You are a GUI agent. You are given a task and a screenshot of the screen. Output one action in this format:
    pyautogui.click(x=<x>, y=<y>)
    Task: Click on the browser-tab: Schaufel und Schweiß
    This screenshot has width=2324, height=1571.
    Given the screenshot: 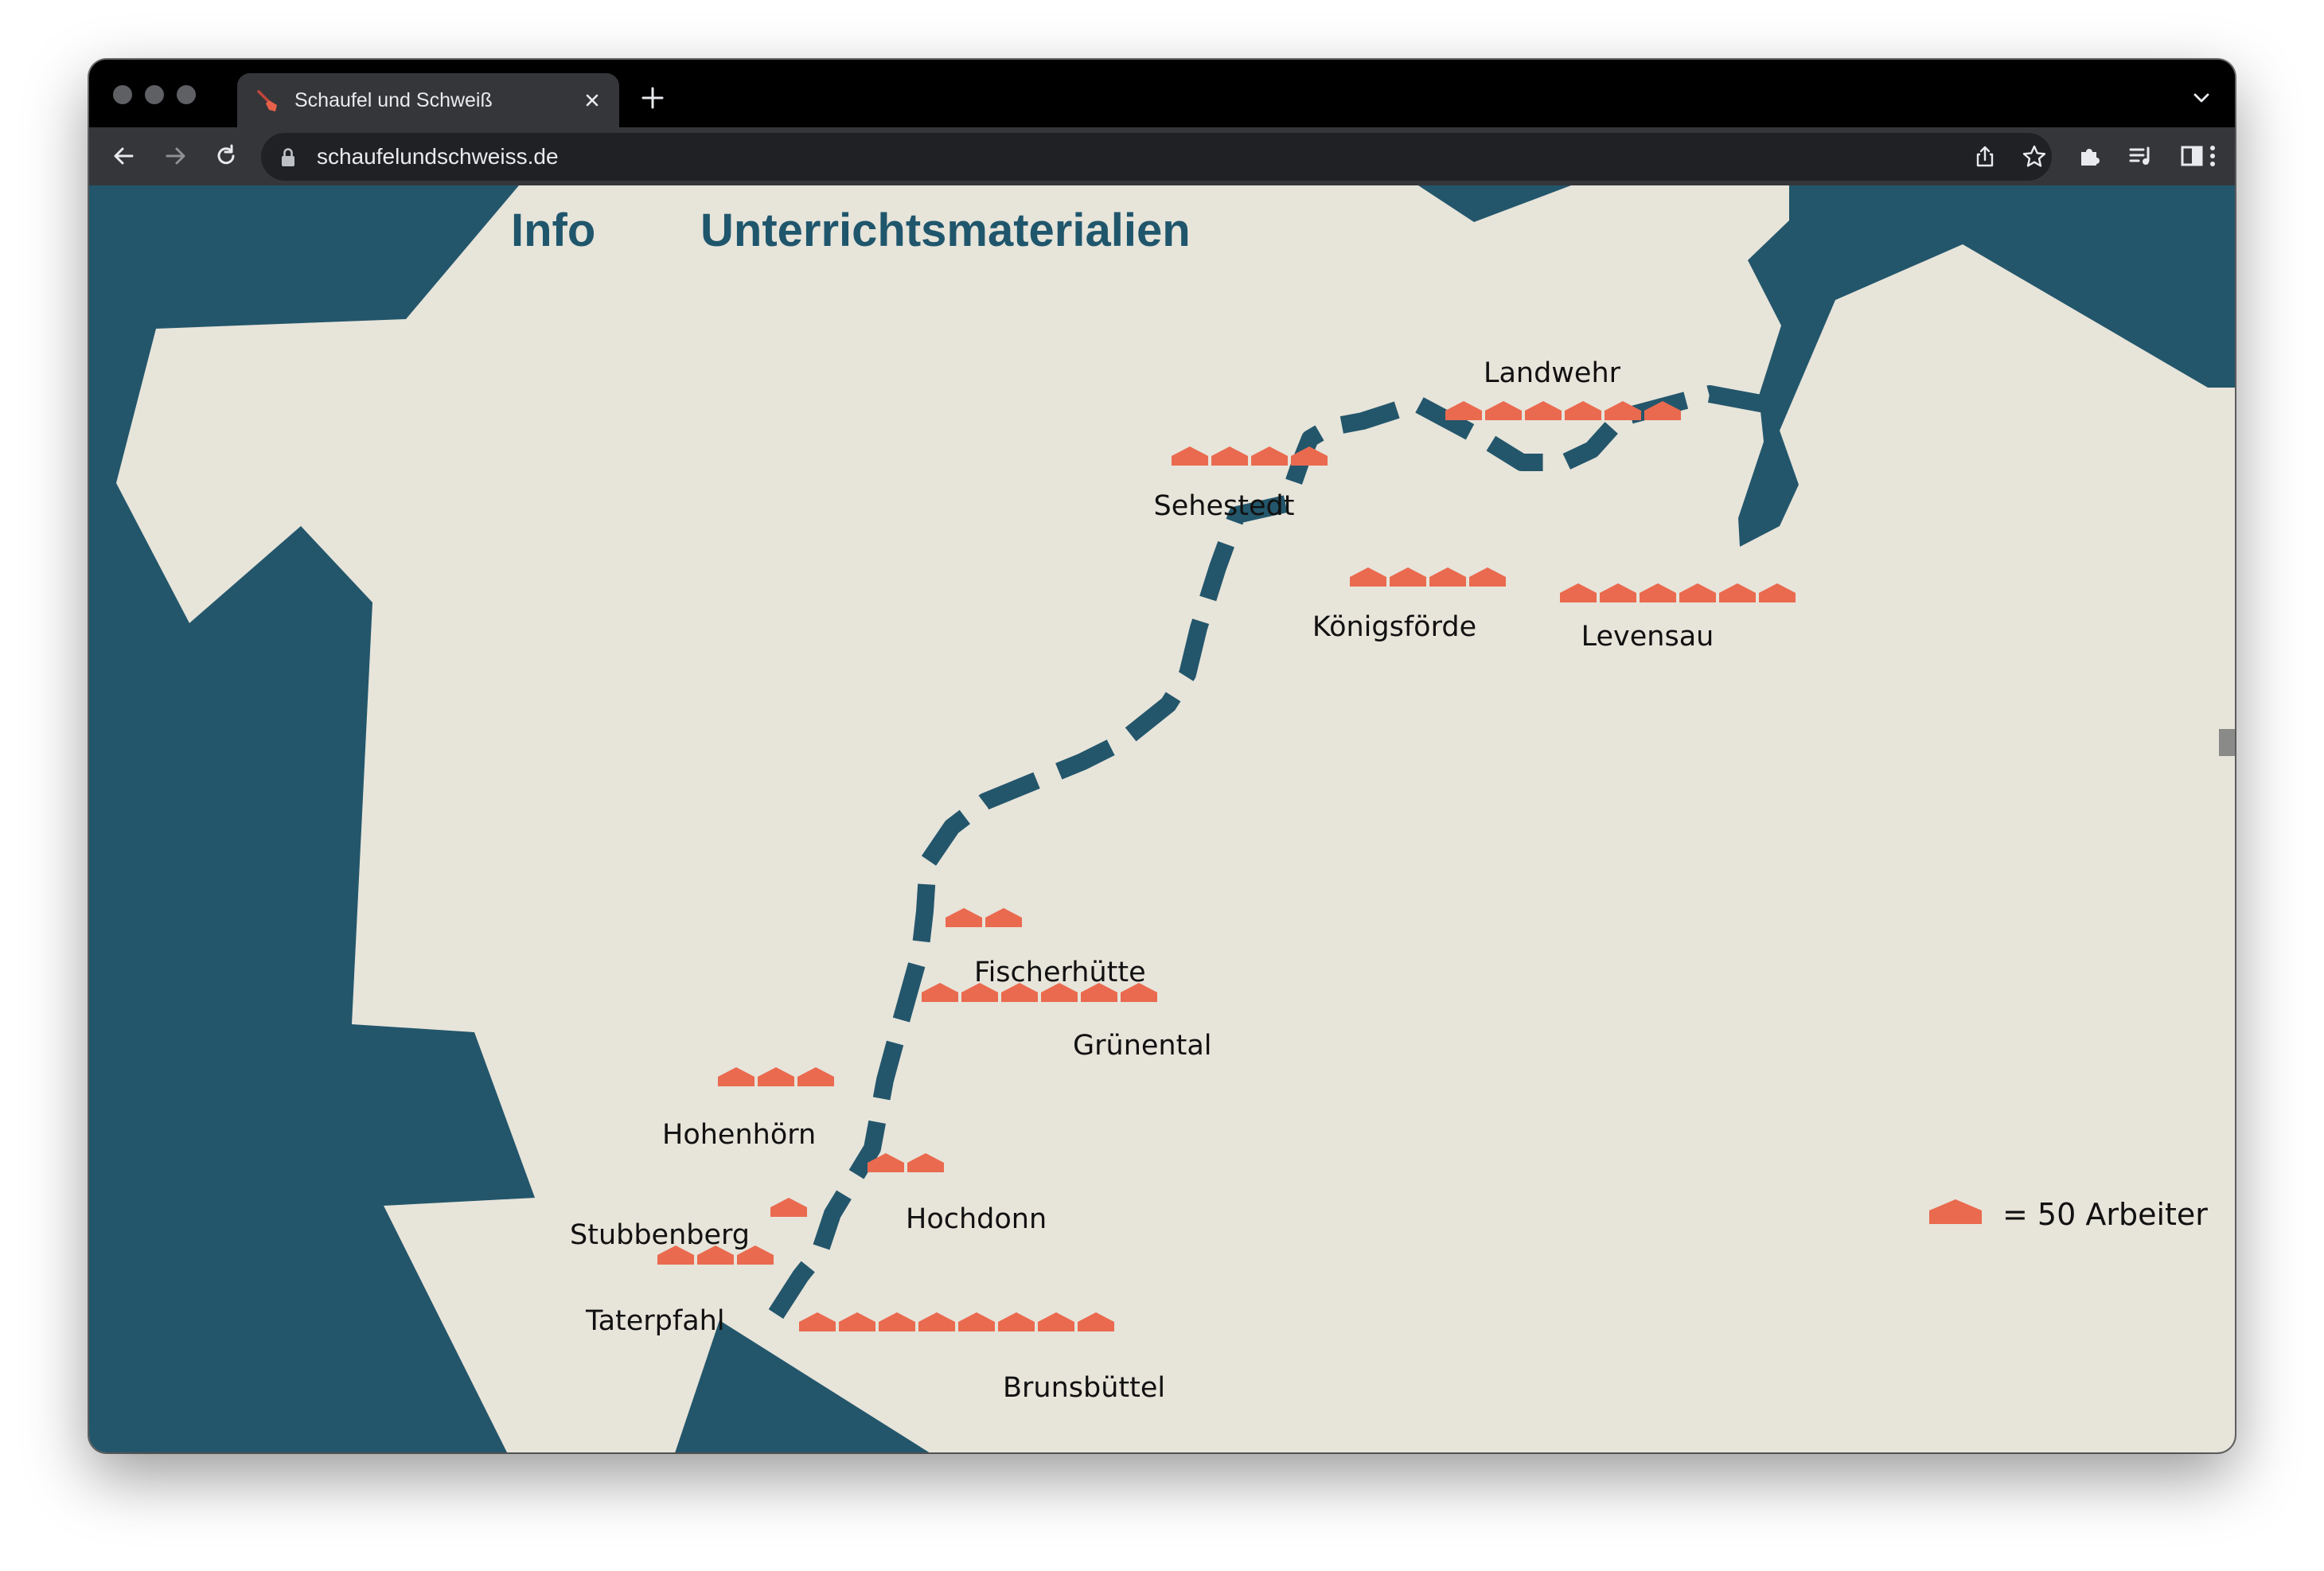 What is the action you would take?
    pyautogui.click(x=428, y=100)
    